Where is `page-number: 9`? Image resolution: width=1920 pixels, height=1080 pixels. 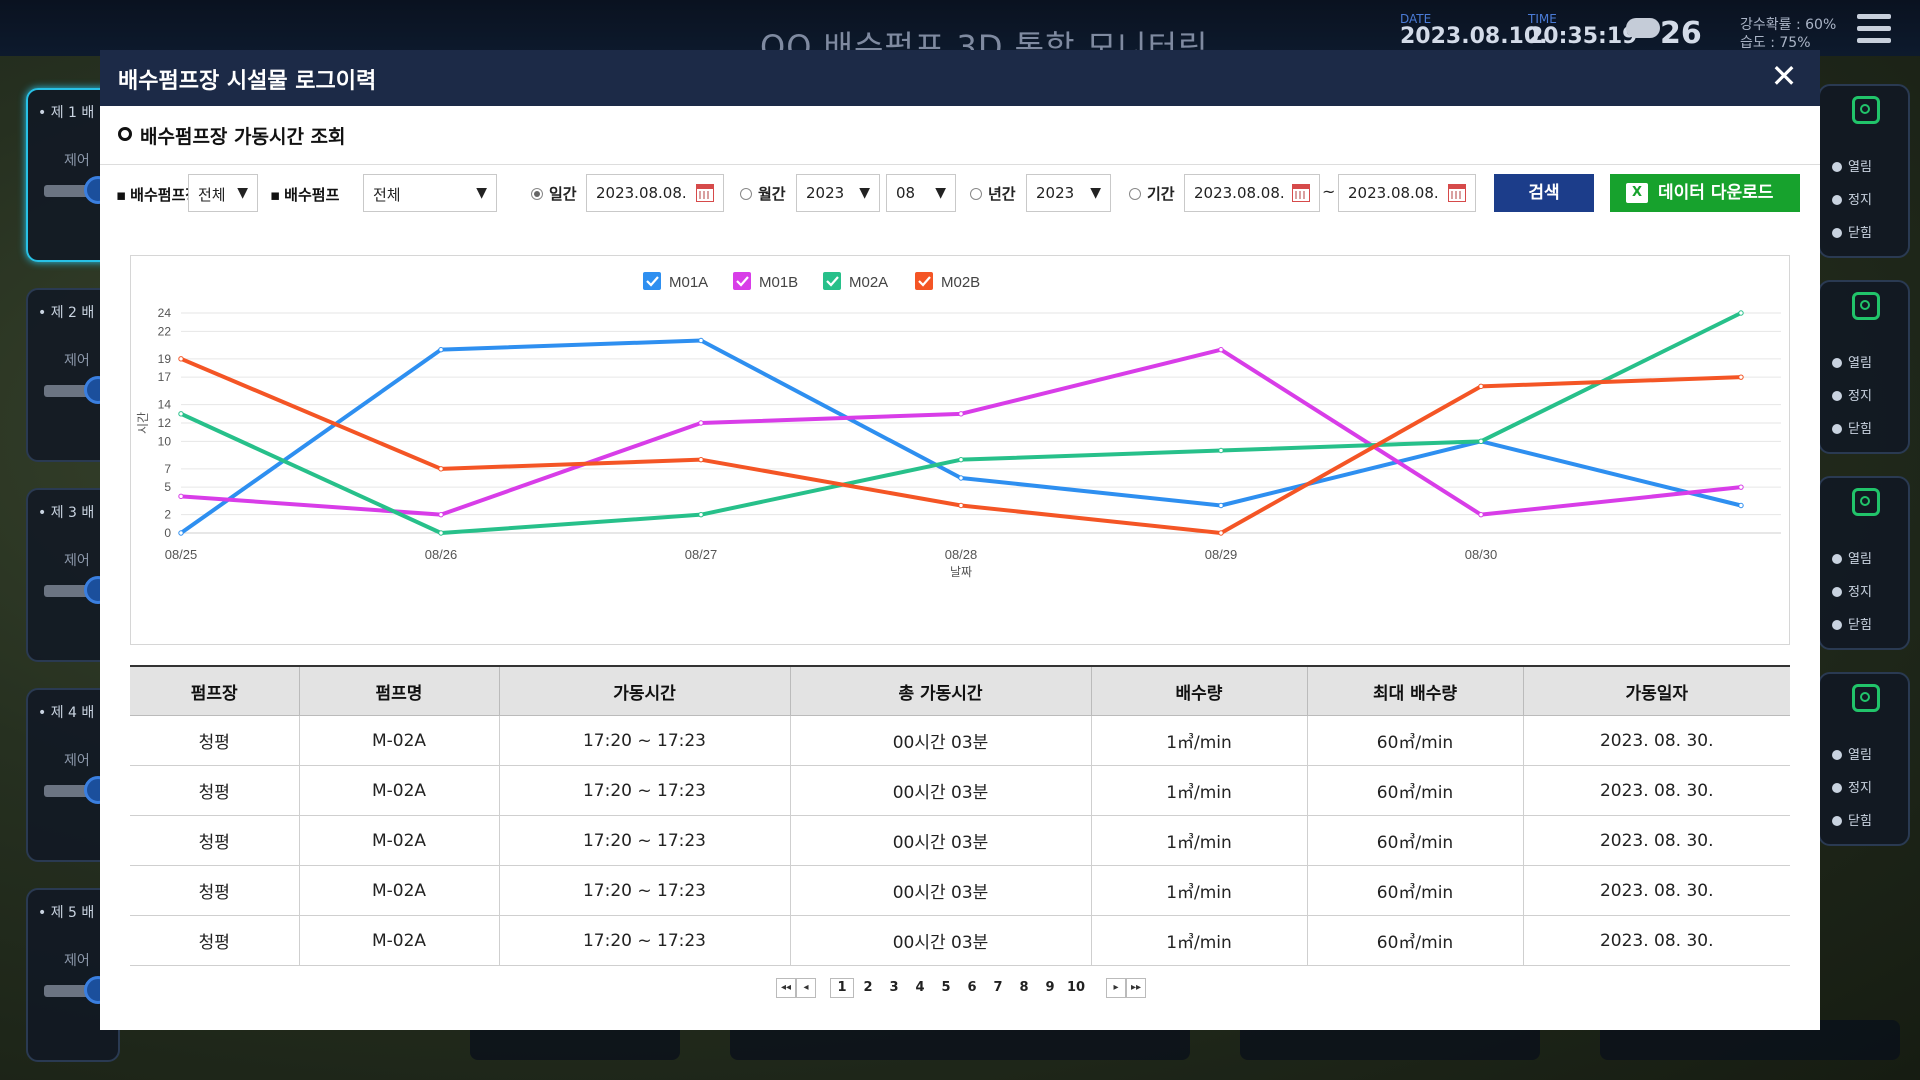 page-number: 9 is located at coordinates (1050, 988).